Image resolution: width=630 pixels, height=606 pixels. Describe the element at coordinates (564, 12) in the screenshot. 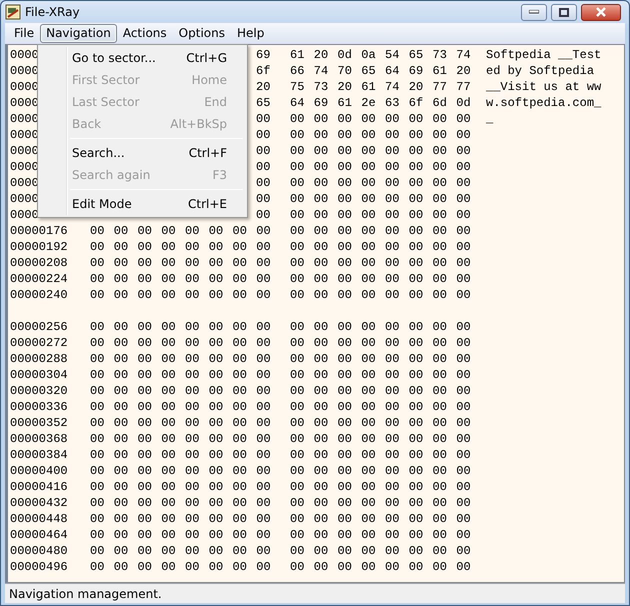

I see `maximize-button` at that location.